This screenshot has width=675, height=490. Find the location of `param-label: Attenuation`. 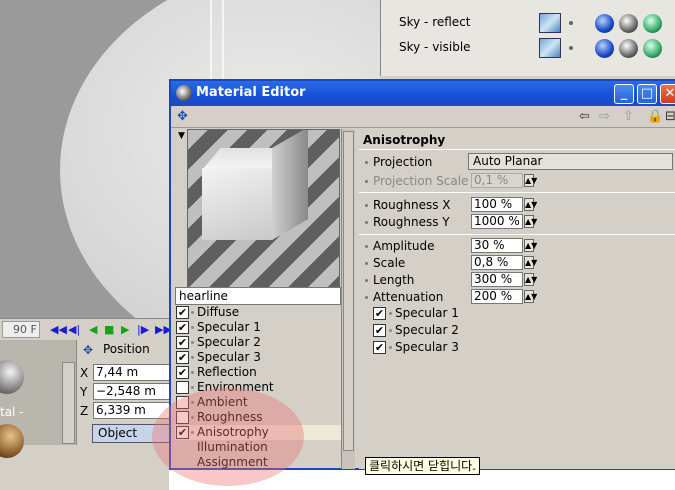

param-label: Attenuation is located at coordinates (408, 297).